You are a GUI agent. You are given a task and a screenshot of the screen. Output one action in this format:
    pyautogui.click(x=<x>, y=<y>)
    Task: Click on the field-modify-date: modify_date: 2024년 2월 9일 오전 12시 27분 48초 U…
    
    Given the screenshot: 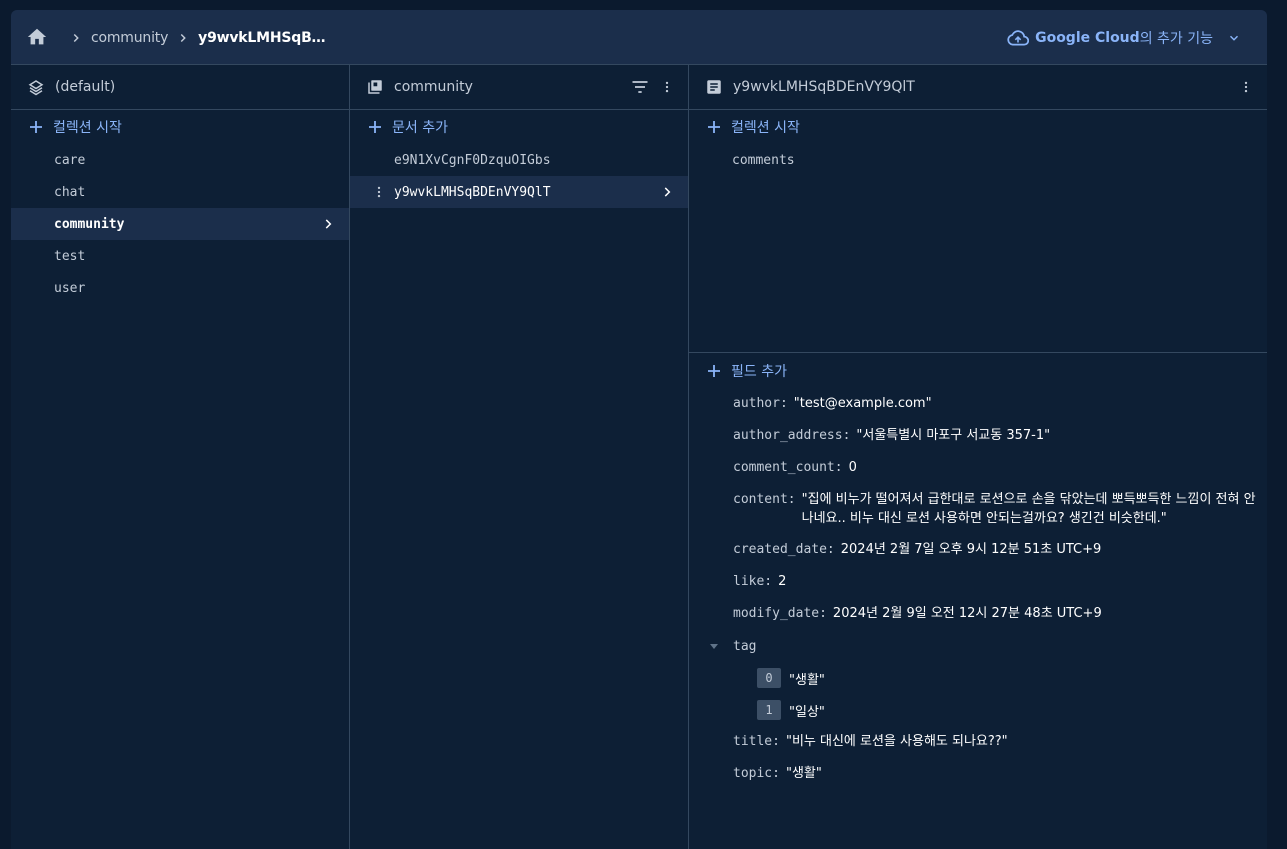 What is the action you would take?
    pyautogui.click(x=978, y=614)
    